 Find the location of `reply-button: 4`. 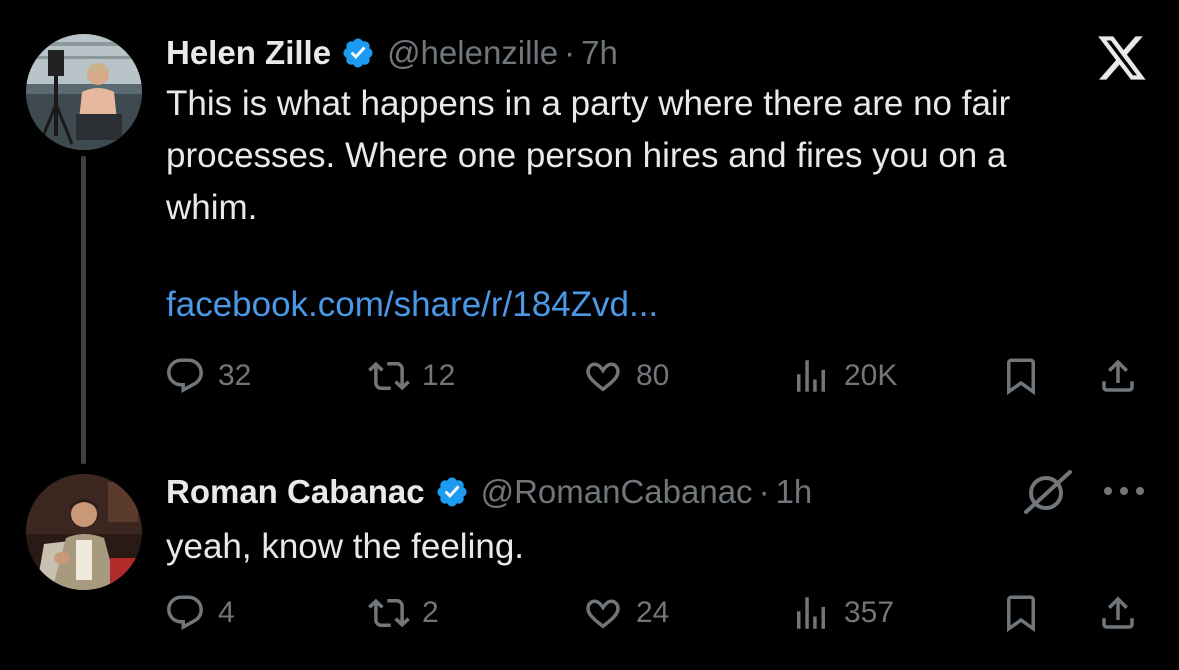

reply-button: 4 is located at coordinates (199, 613).